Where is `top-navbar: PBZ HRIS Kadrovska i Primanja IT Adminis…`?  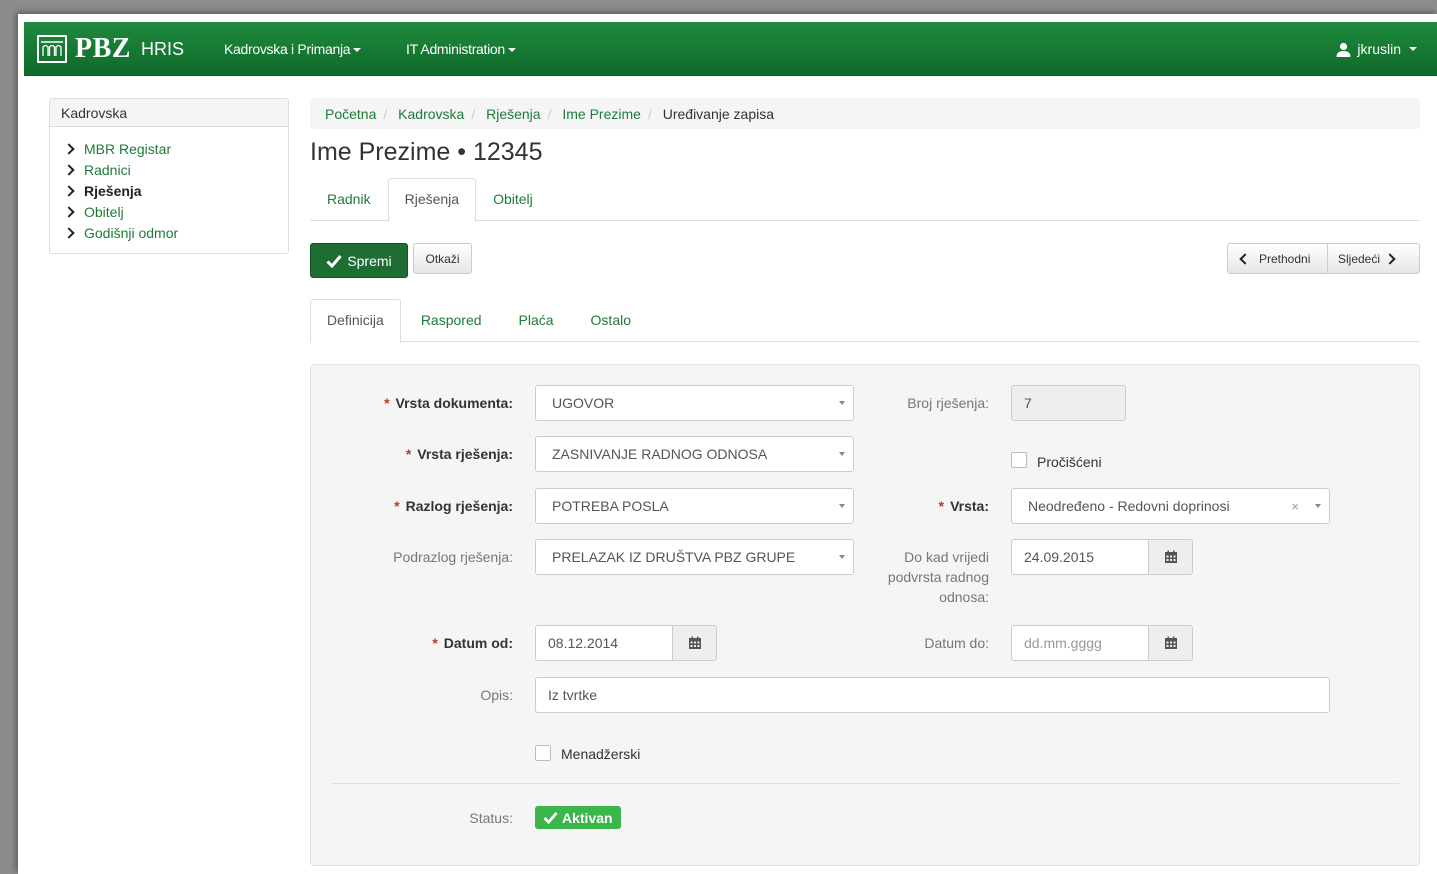
top-navbar: PBZ HRIS Kadrovska i Primanja IT Adminis… is located at coordinates (730, 49).